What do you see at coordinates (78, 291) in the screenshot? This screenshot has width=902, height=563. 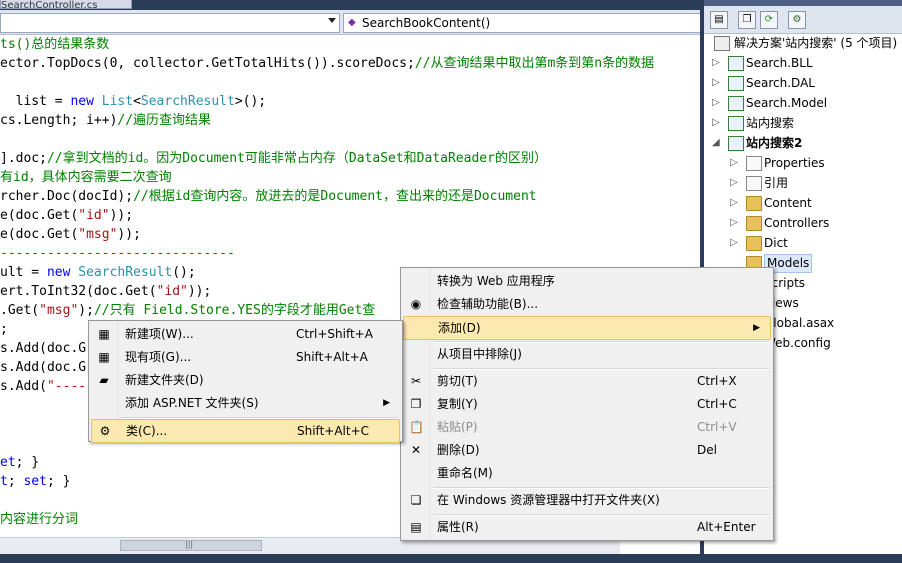 I see `code-token: ert.ToInt32(doc.Get(` at bounding box center [78, 291].